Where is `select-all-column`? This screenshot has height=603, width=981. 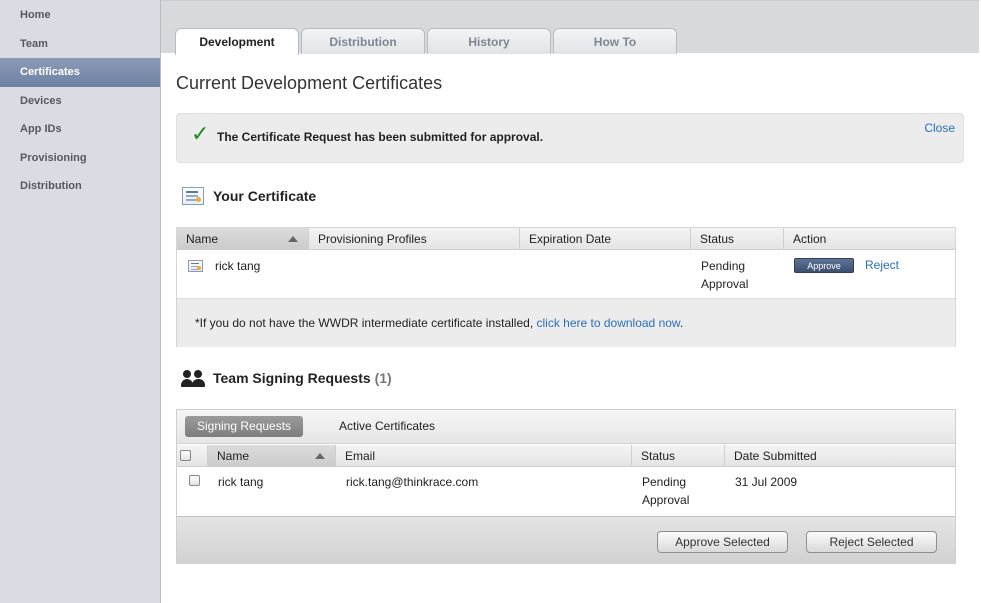 select-all-column is located at coordinates (192, 456).